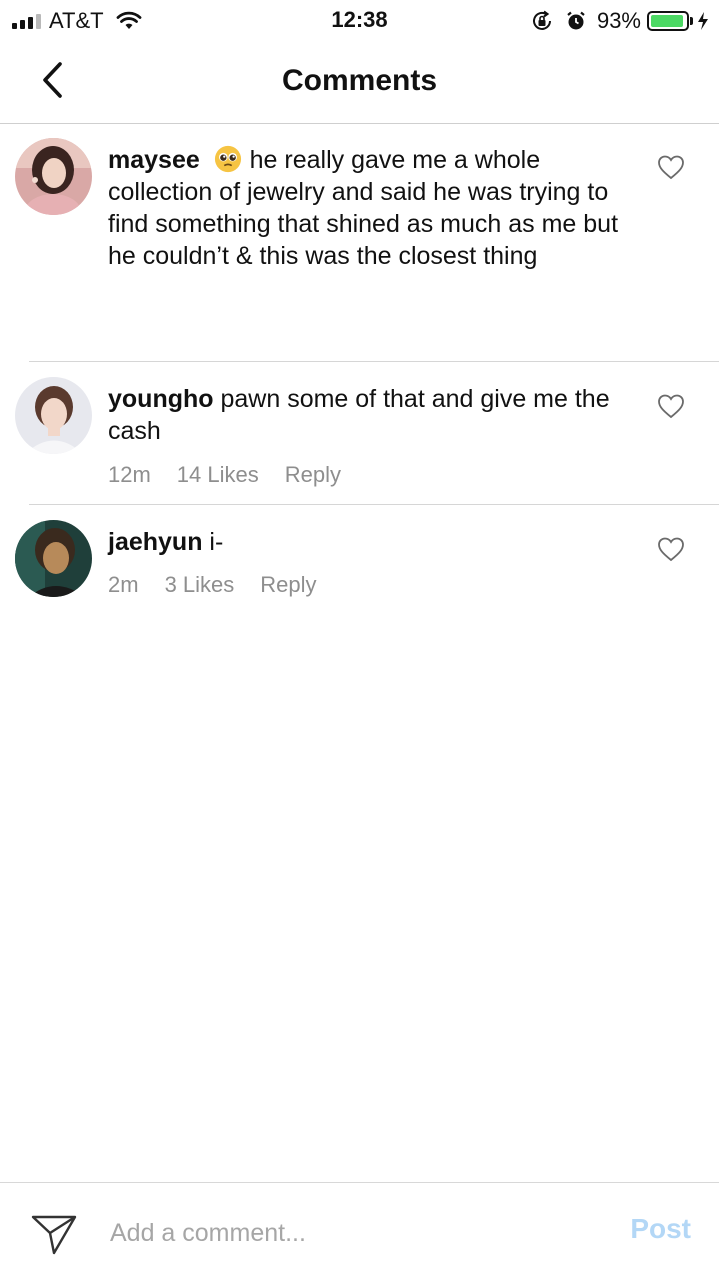 This screenshot has height=1280, width=719. I want to click on nav-bar: Comments, so click(359, 82).